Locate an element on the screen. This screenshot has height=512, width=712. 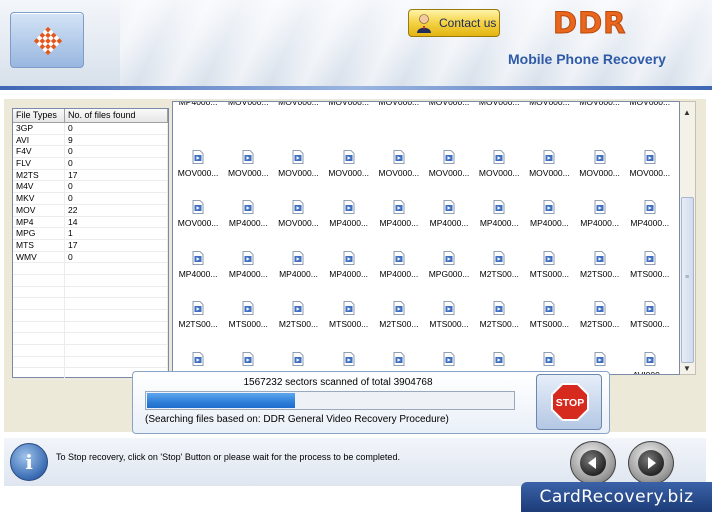
table-header: File Types No. of files found is located at coordinates (90, 116).